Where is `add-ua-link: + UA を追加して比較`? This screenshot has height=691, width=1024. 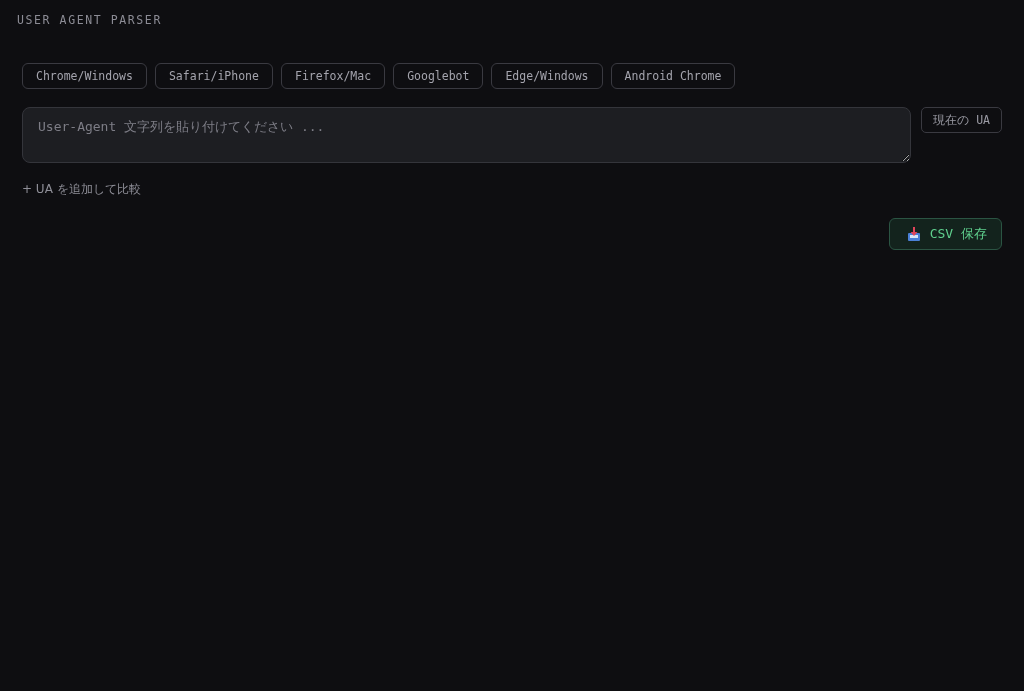
add-ua-link: + UA を追加して比較 is located at coordinates (81, 189).